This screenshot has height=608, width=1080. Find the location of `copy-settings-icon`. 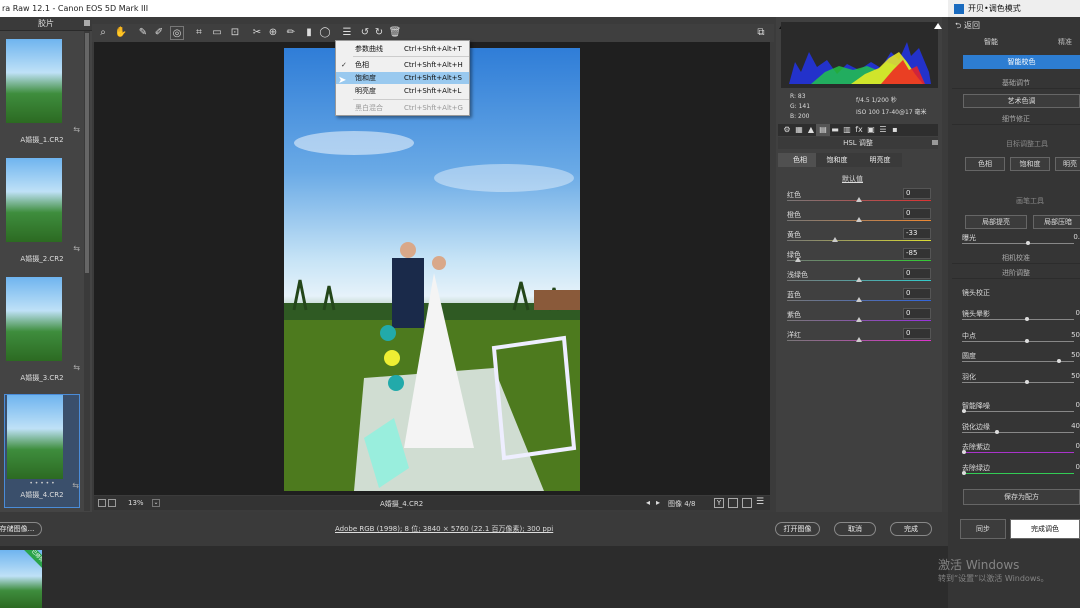

copy-settings-icon is located at coordinates (747, 503).